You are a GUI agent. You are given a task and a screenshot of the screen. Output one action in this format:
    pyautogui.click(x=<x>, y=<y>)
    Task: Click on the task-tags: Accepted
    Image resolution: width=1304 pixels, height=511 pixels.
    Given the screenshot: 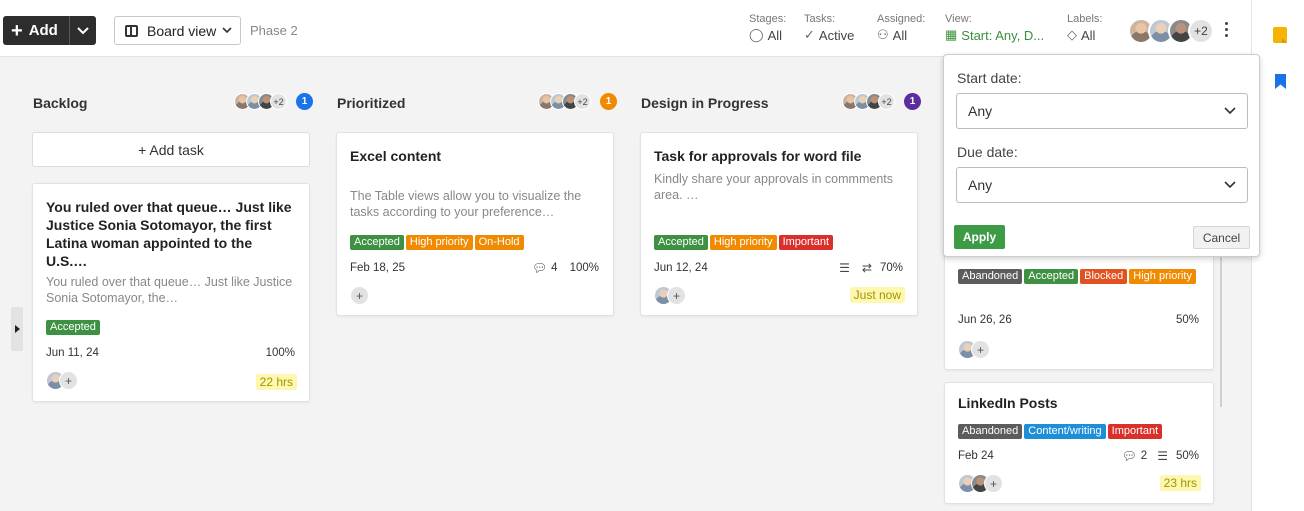 What is the action you would take?
    pyautogui.click(x=73, y=327)
    